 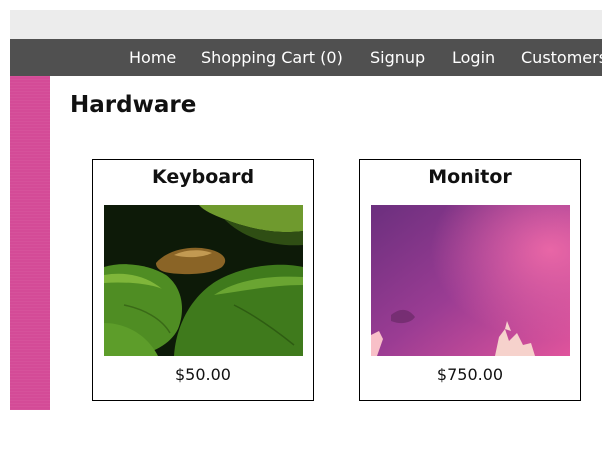 I want to click on product-price: $50.00, so click(x=203, y=374).